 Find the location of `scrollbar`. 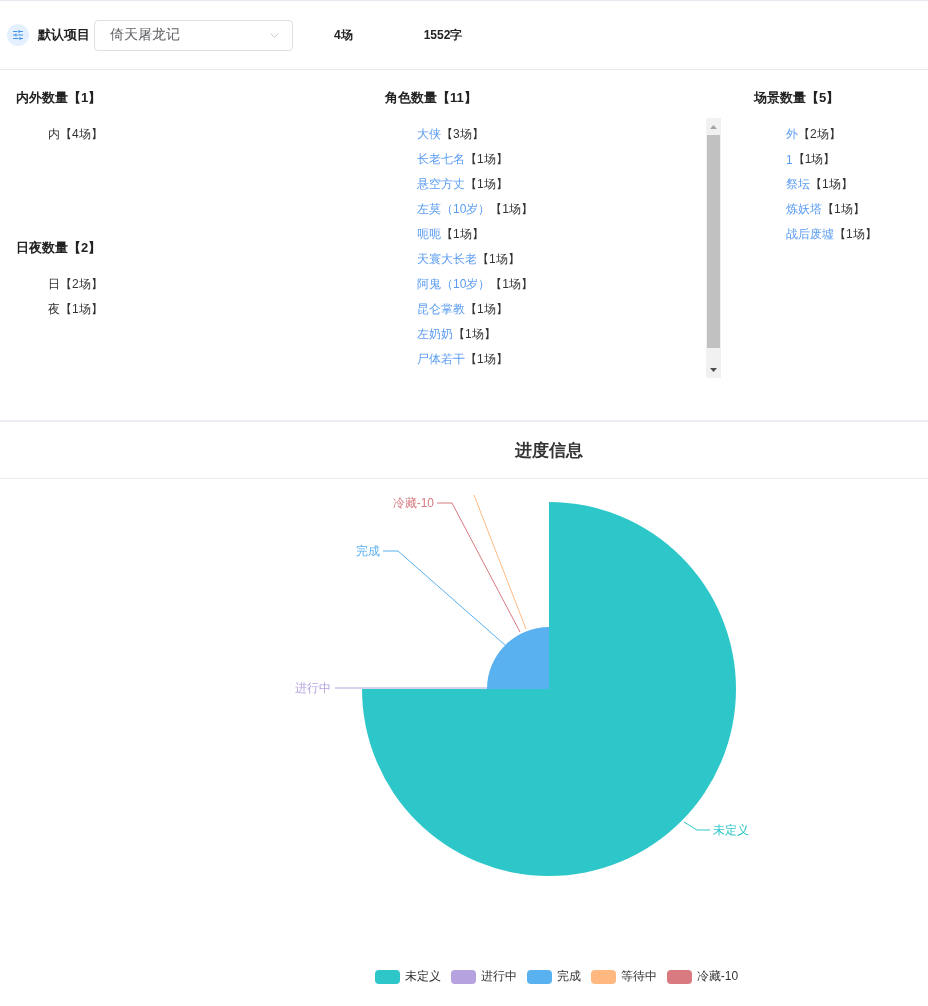

scrollbar is located at coordinates (713, 248).